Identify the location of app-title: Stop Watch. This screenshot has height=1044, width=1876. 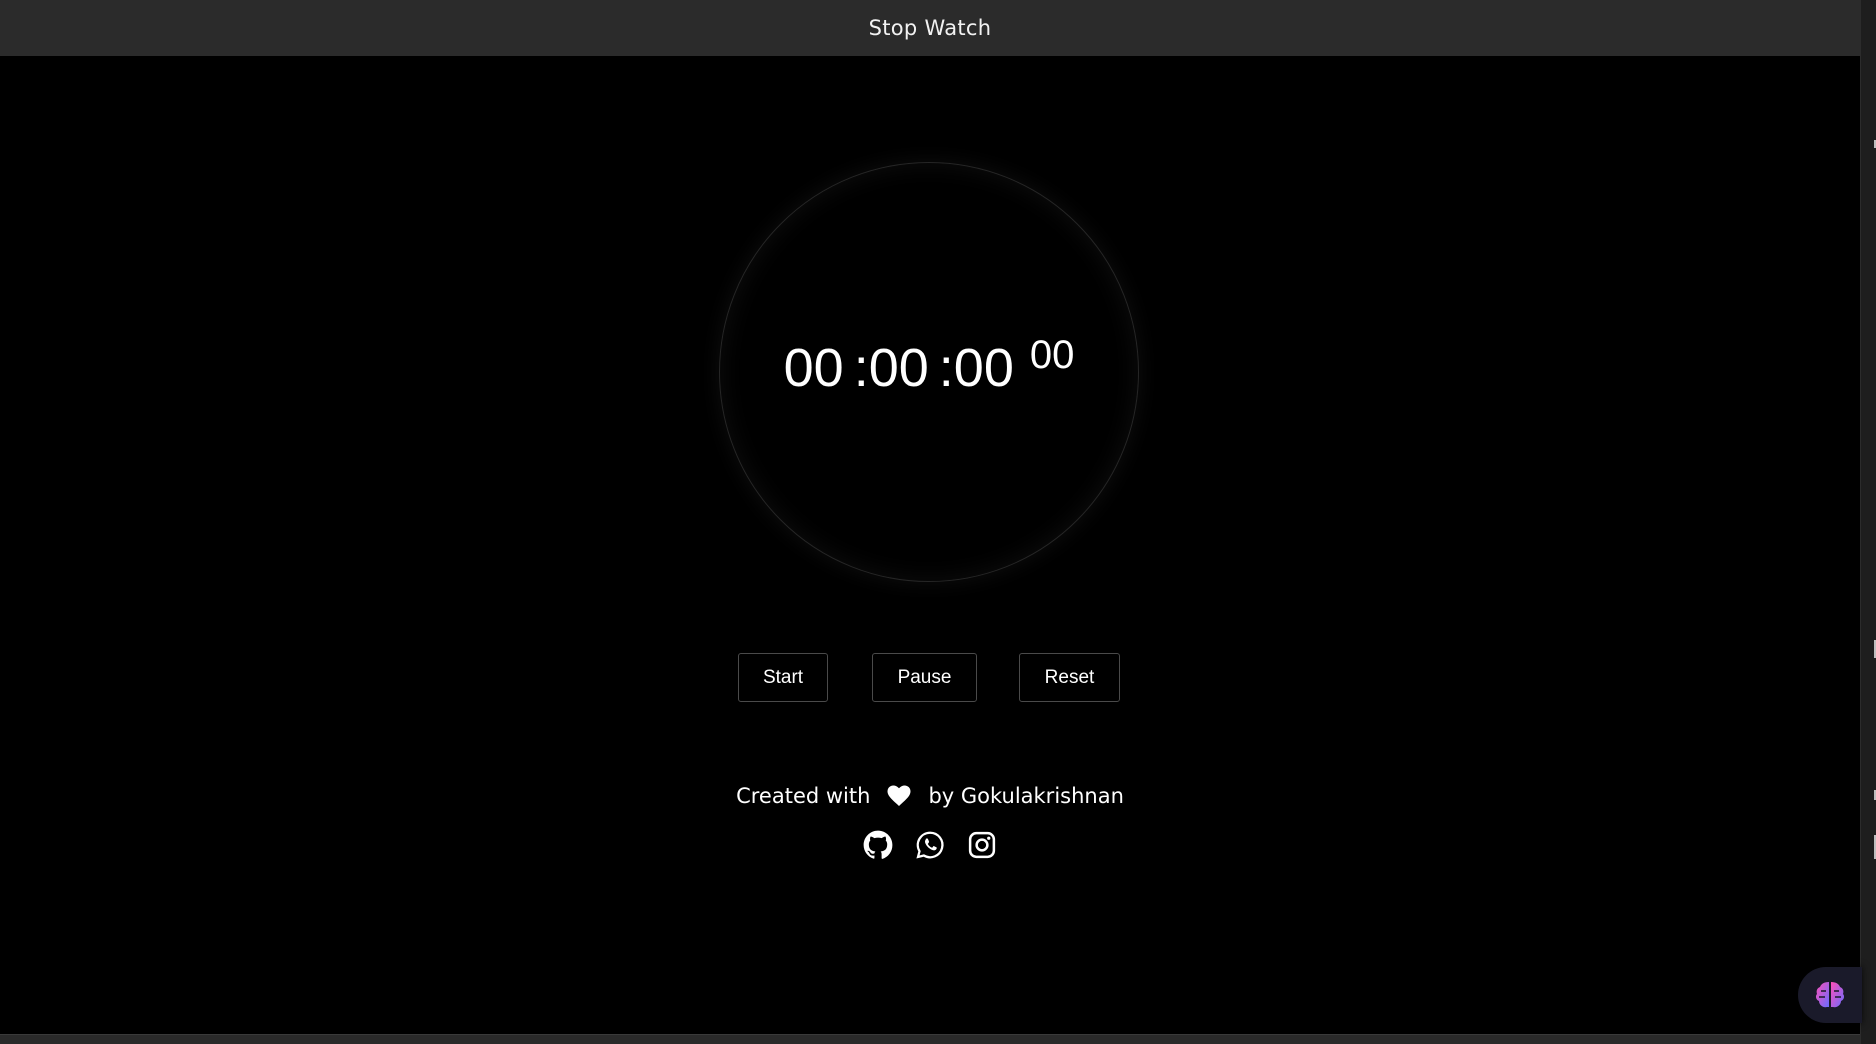
(930, 28).